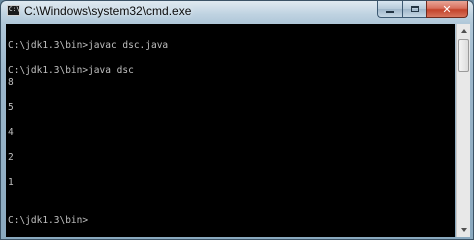 This screenshot has height=240, width=474. What do you see at coordinates (88, 45) in the screenshot?
I see `console-line: C:\jdk1.3\bin>javac dsc.java` at bounding box center [88, 45].